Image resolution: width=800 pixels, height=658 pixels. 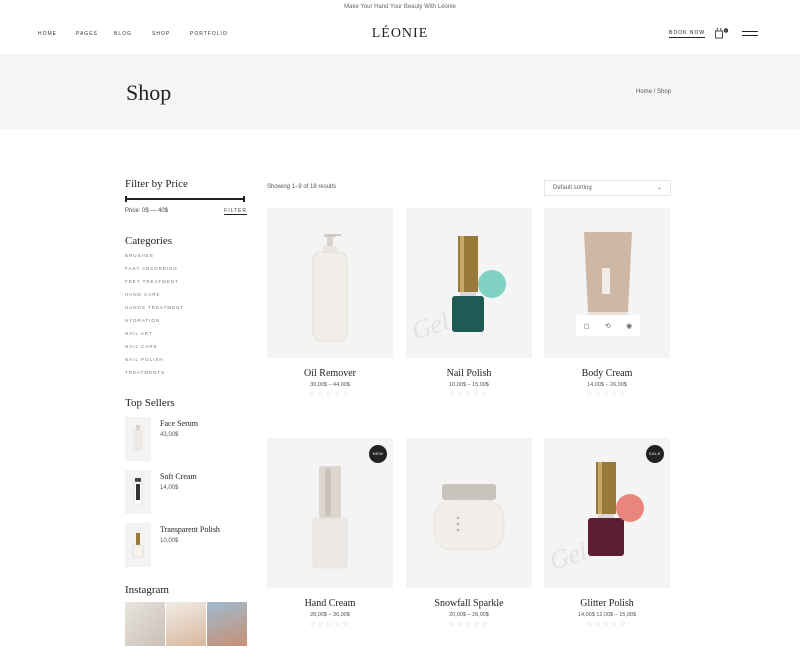 I want to click on product-card: Gel Nail Polish 10,00$ – 15,00$ ☆☆☆☆☆, so click(x=469, y=303).